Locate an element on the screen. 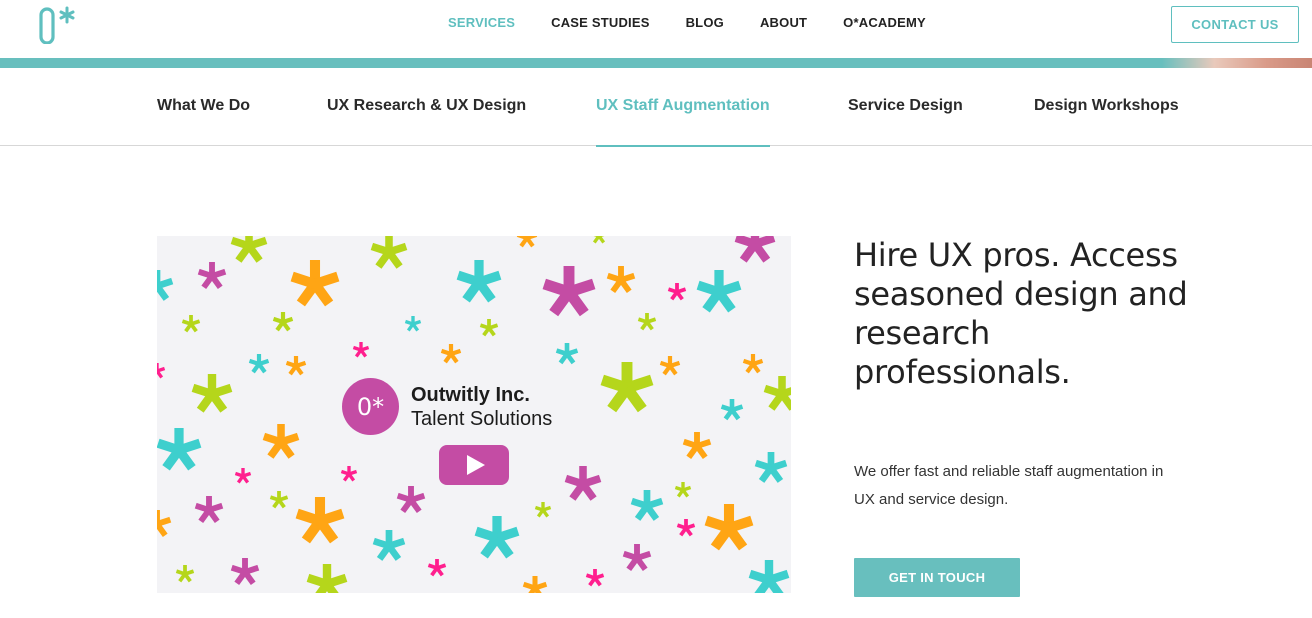  nav-services: SERVICES is located at coordinates (481, 23).